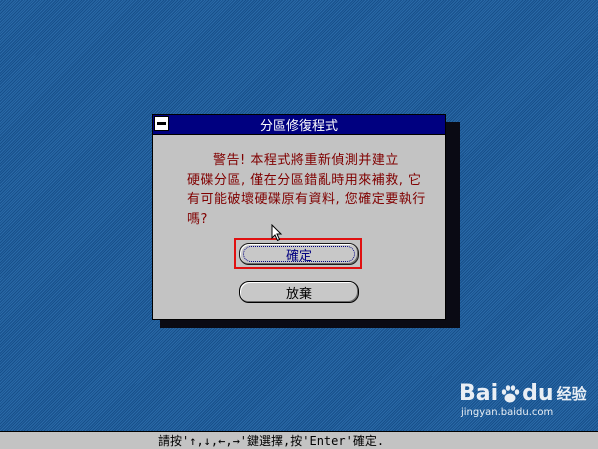 This screenshot has width=598, height=449. I want to click on cancel-button: 放棄, so click(299, 292).